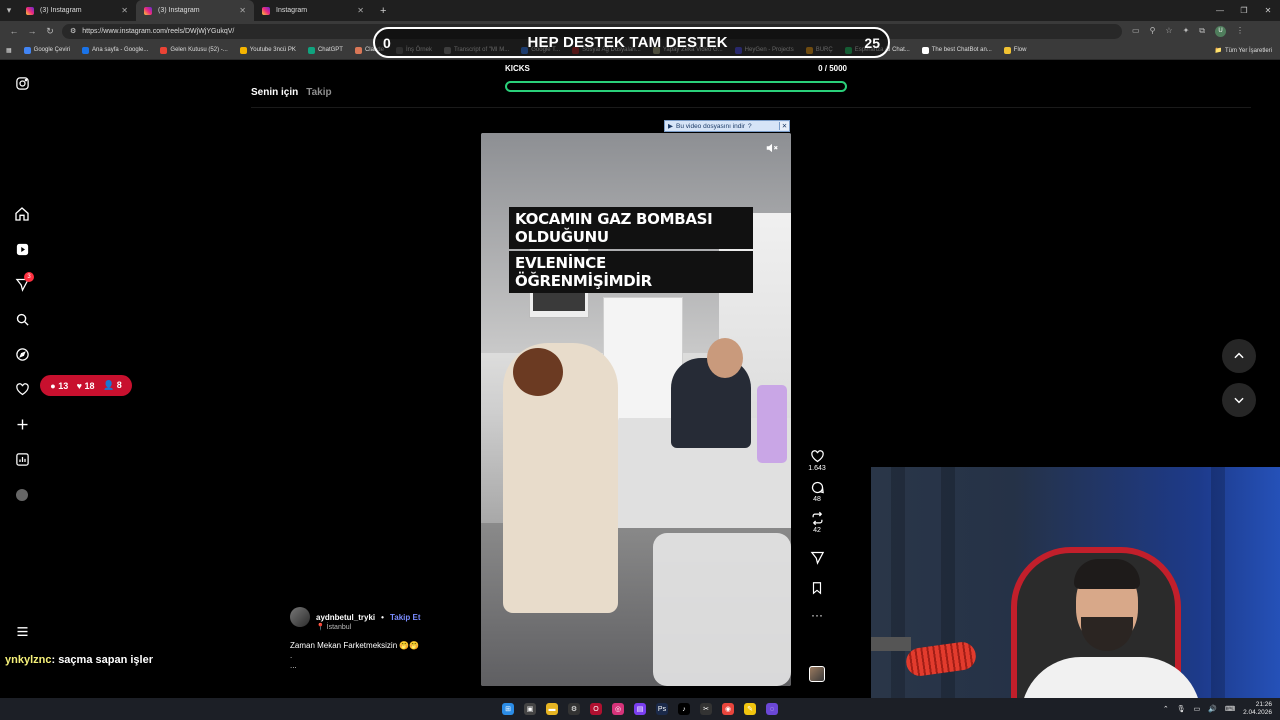  What do you see at coordinates (398, 627) in the screenshot?
I see `author-location: 📍 İstanbul` at bounding box center [398, 627].